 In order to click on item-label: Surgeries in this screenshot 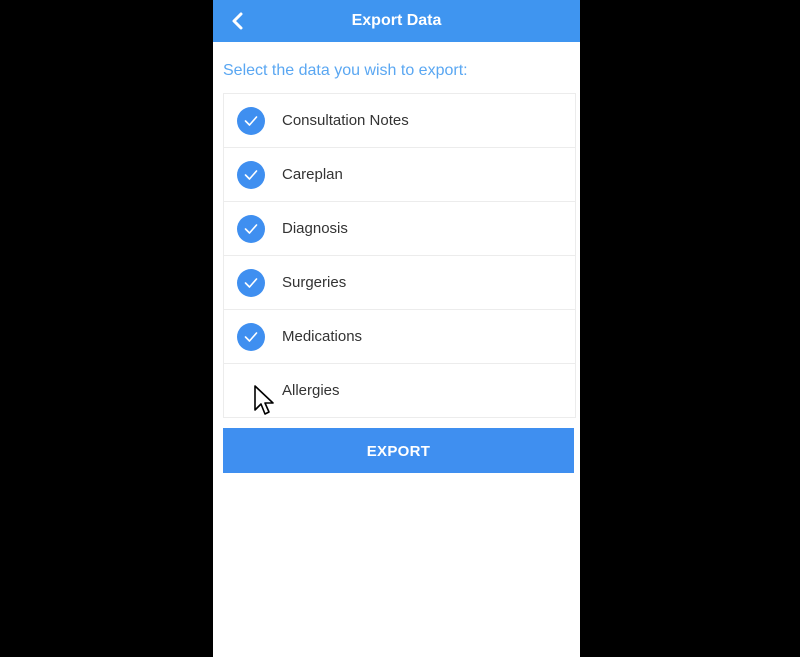, I will do `click(314, 282)`.